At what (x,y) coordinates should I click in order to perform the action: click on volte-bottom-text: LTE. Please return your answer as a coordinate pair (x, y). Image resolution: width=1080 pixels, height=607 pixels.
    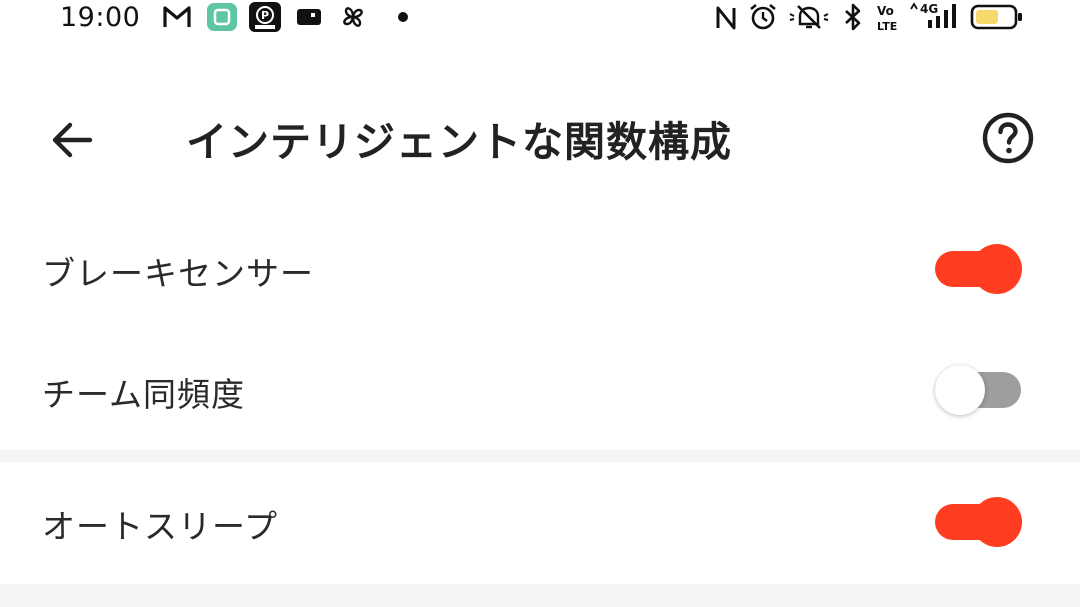
    Looking at the image, I should click on (887, 26).